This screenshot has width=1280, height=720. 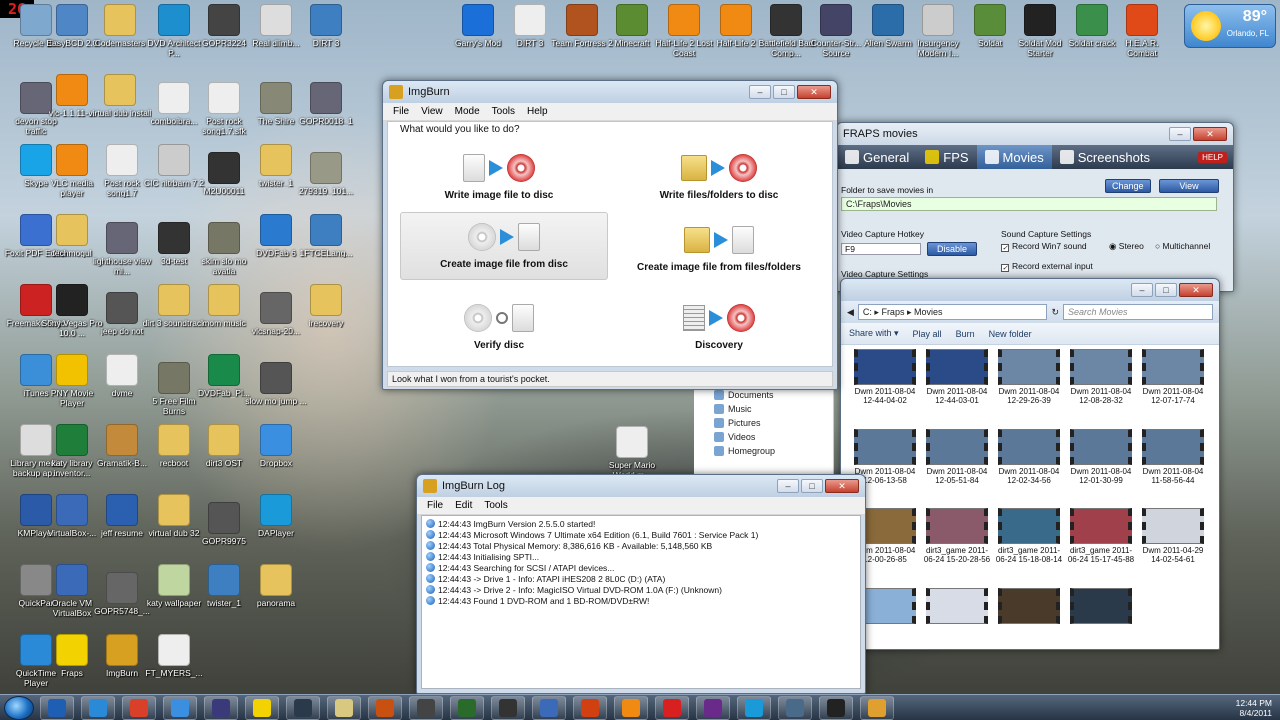 What do you see at coordinates (1189, 186) in the screenshot?
I see `view-button: View` at bounding box center [1189, 186].